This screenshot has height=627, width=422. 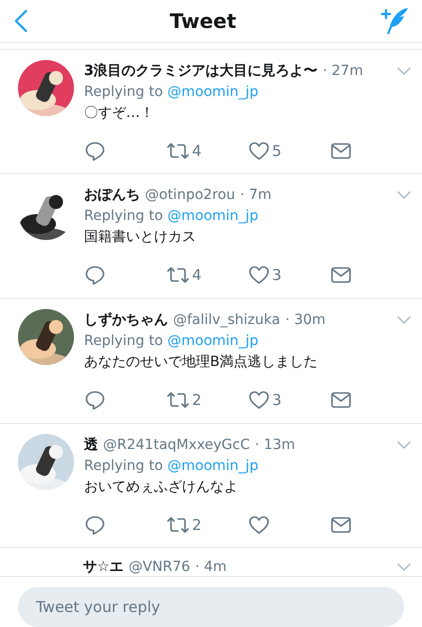 What do you see at coordinates (203, 21) in the screenshot?
I see `page-title: Tweet` at bounding box center [203, 21].